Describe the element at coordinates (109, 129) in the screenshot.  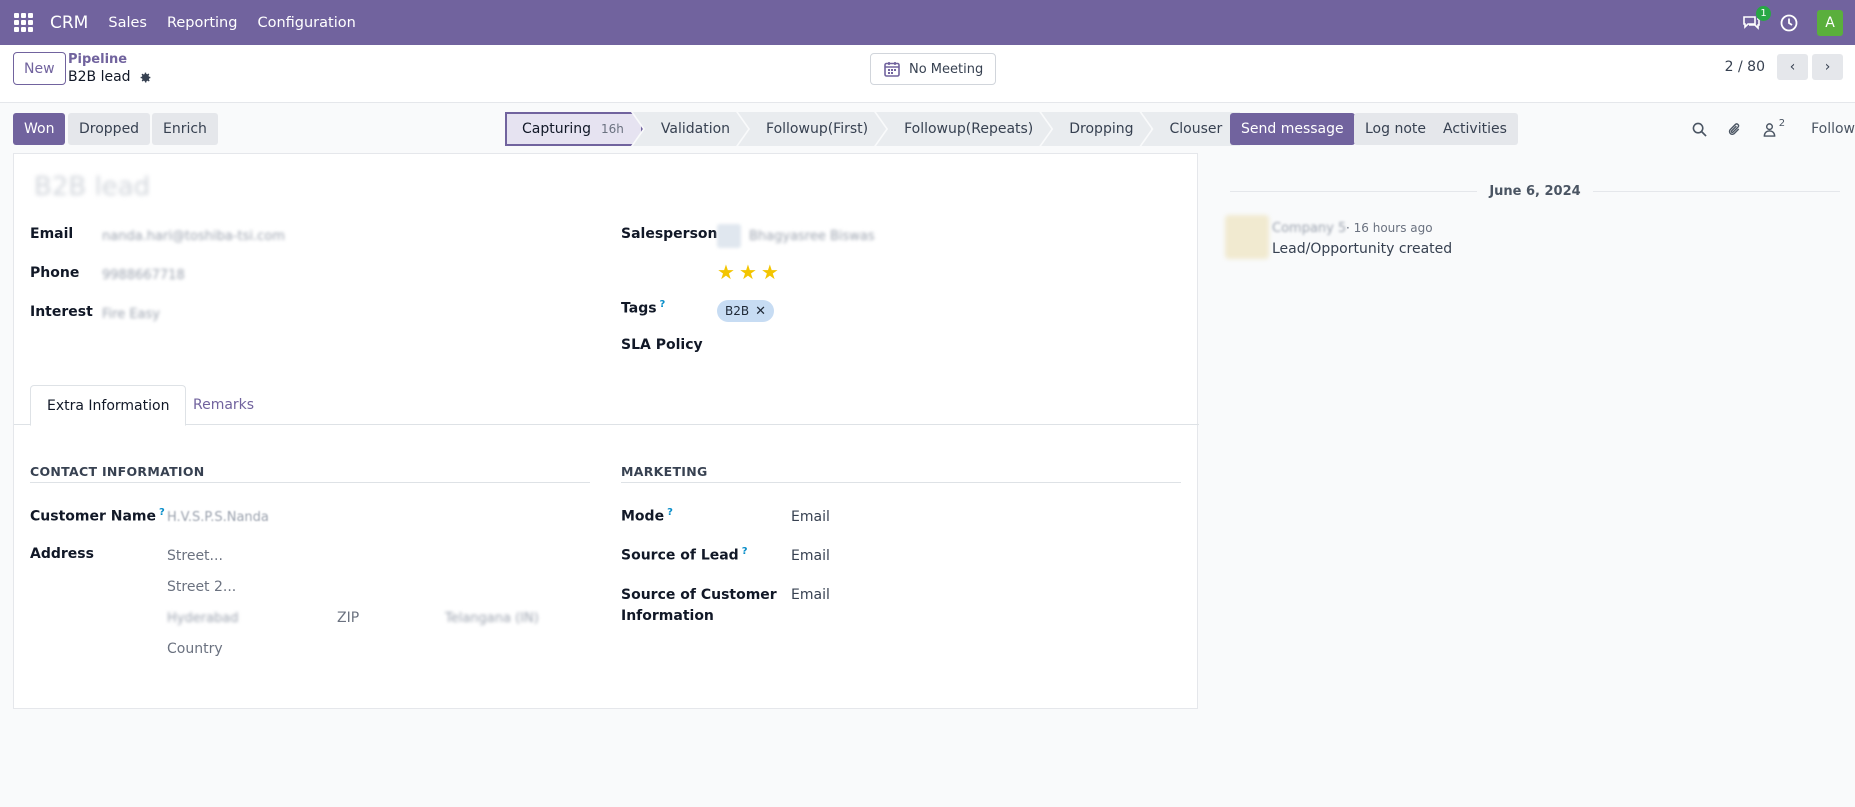
I see `dropped-button: Dropped` at that location.